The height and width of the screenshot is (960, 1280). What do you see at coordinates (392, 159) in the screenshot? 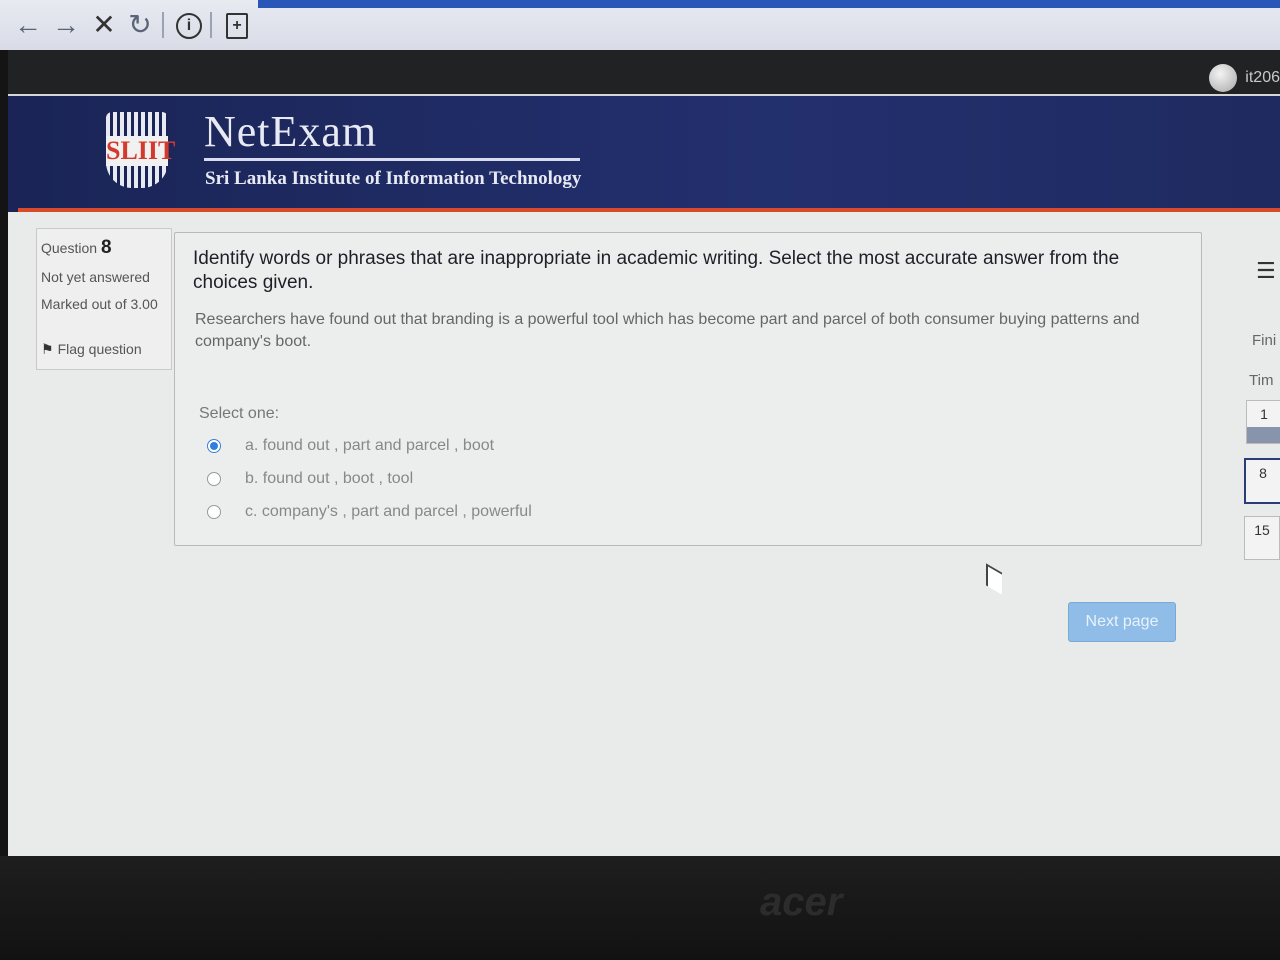
I see `brand-divider` at bounding box center [392, 159].